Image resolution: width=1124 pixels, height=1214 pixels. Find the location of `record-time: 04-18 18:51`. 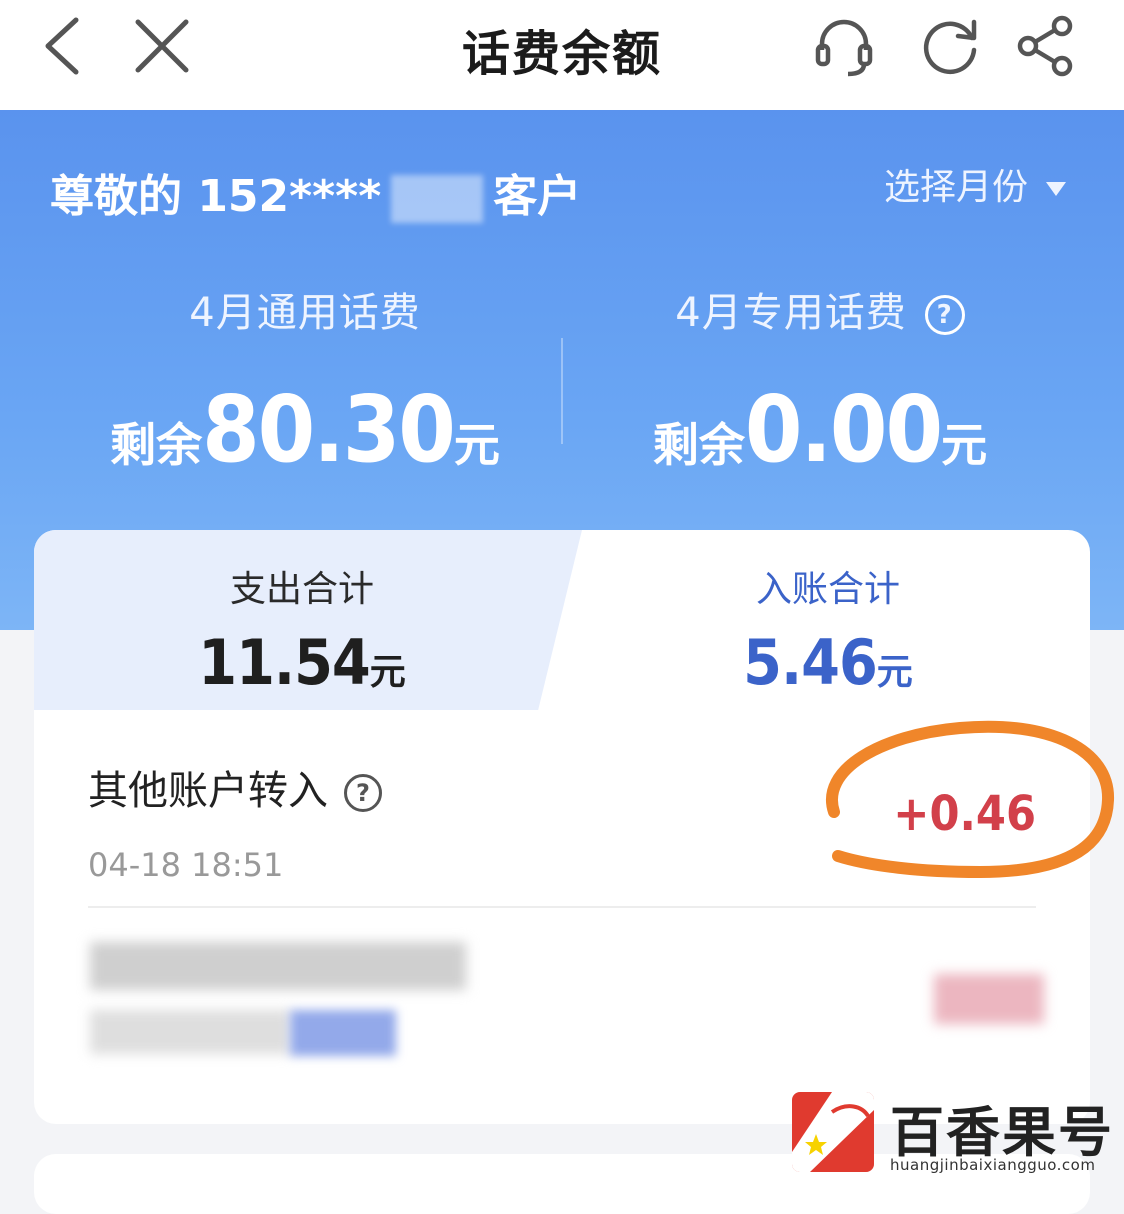

record-time: 04-18 18:51 is located at coordinates (186, 865).